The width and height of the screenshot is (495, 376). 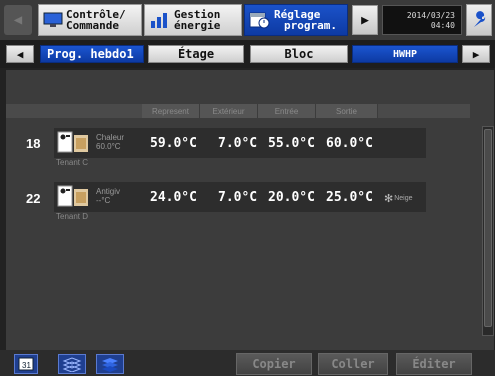 I want to click on date-text: 2014/03/23, so click(x=430, y=15).